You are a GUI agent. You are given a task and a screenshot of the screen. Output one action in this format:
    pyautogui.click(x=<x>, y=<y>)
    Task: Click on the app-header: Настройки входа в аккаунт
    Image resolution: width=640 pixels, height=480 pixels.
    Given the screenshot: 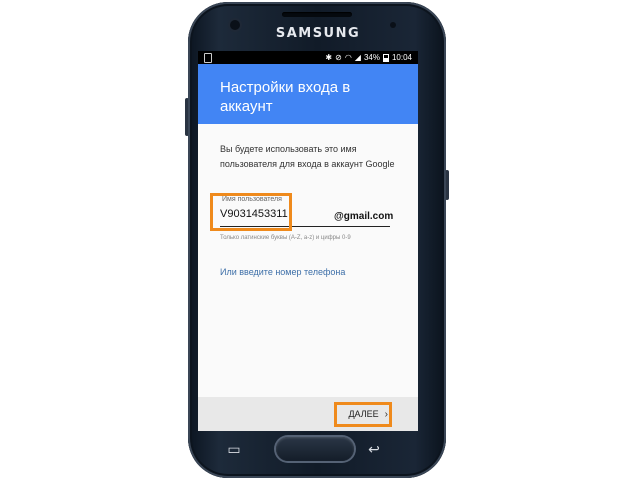 What is the action you would take?
    pyautogui.click(x=308, y=94)
    